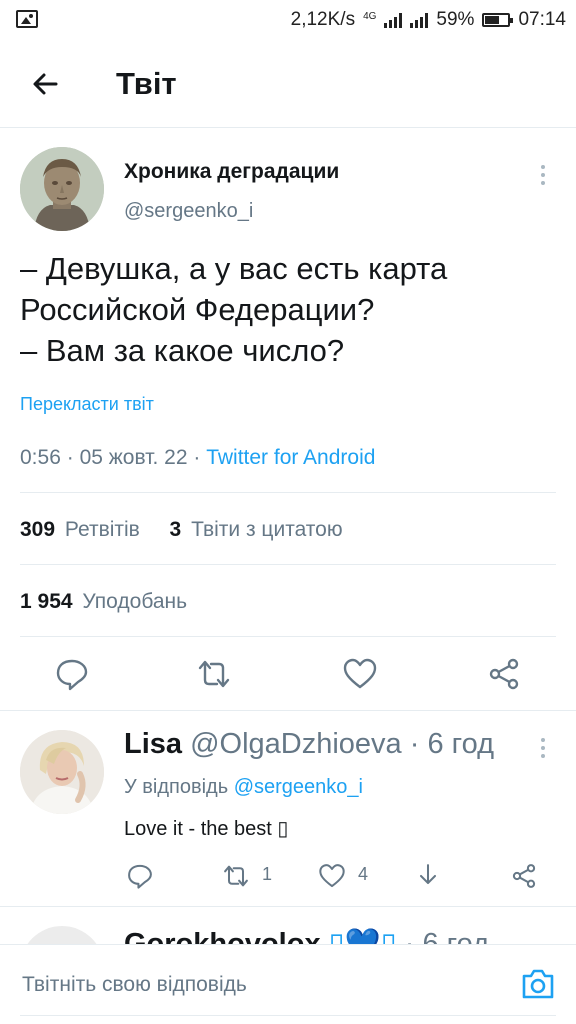 The image size is (576, 1024). Describe the element at coordinates (288, 1015) in the screenshot. I see `compose-underline` at that location.